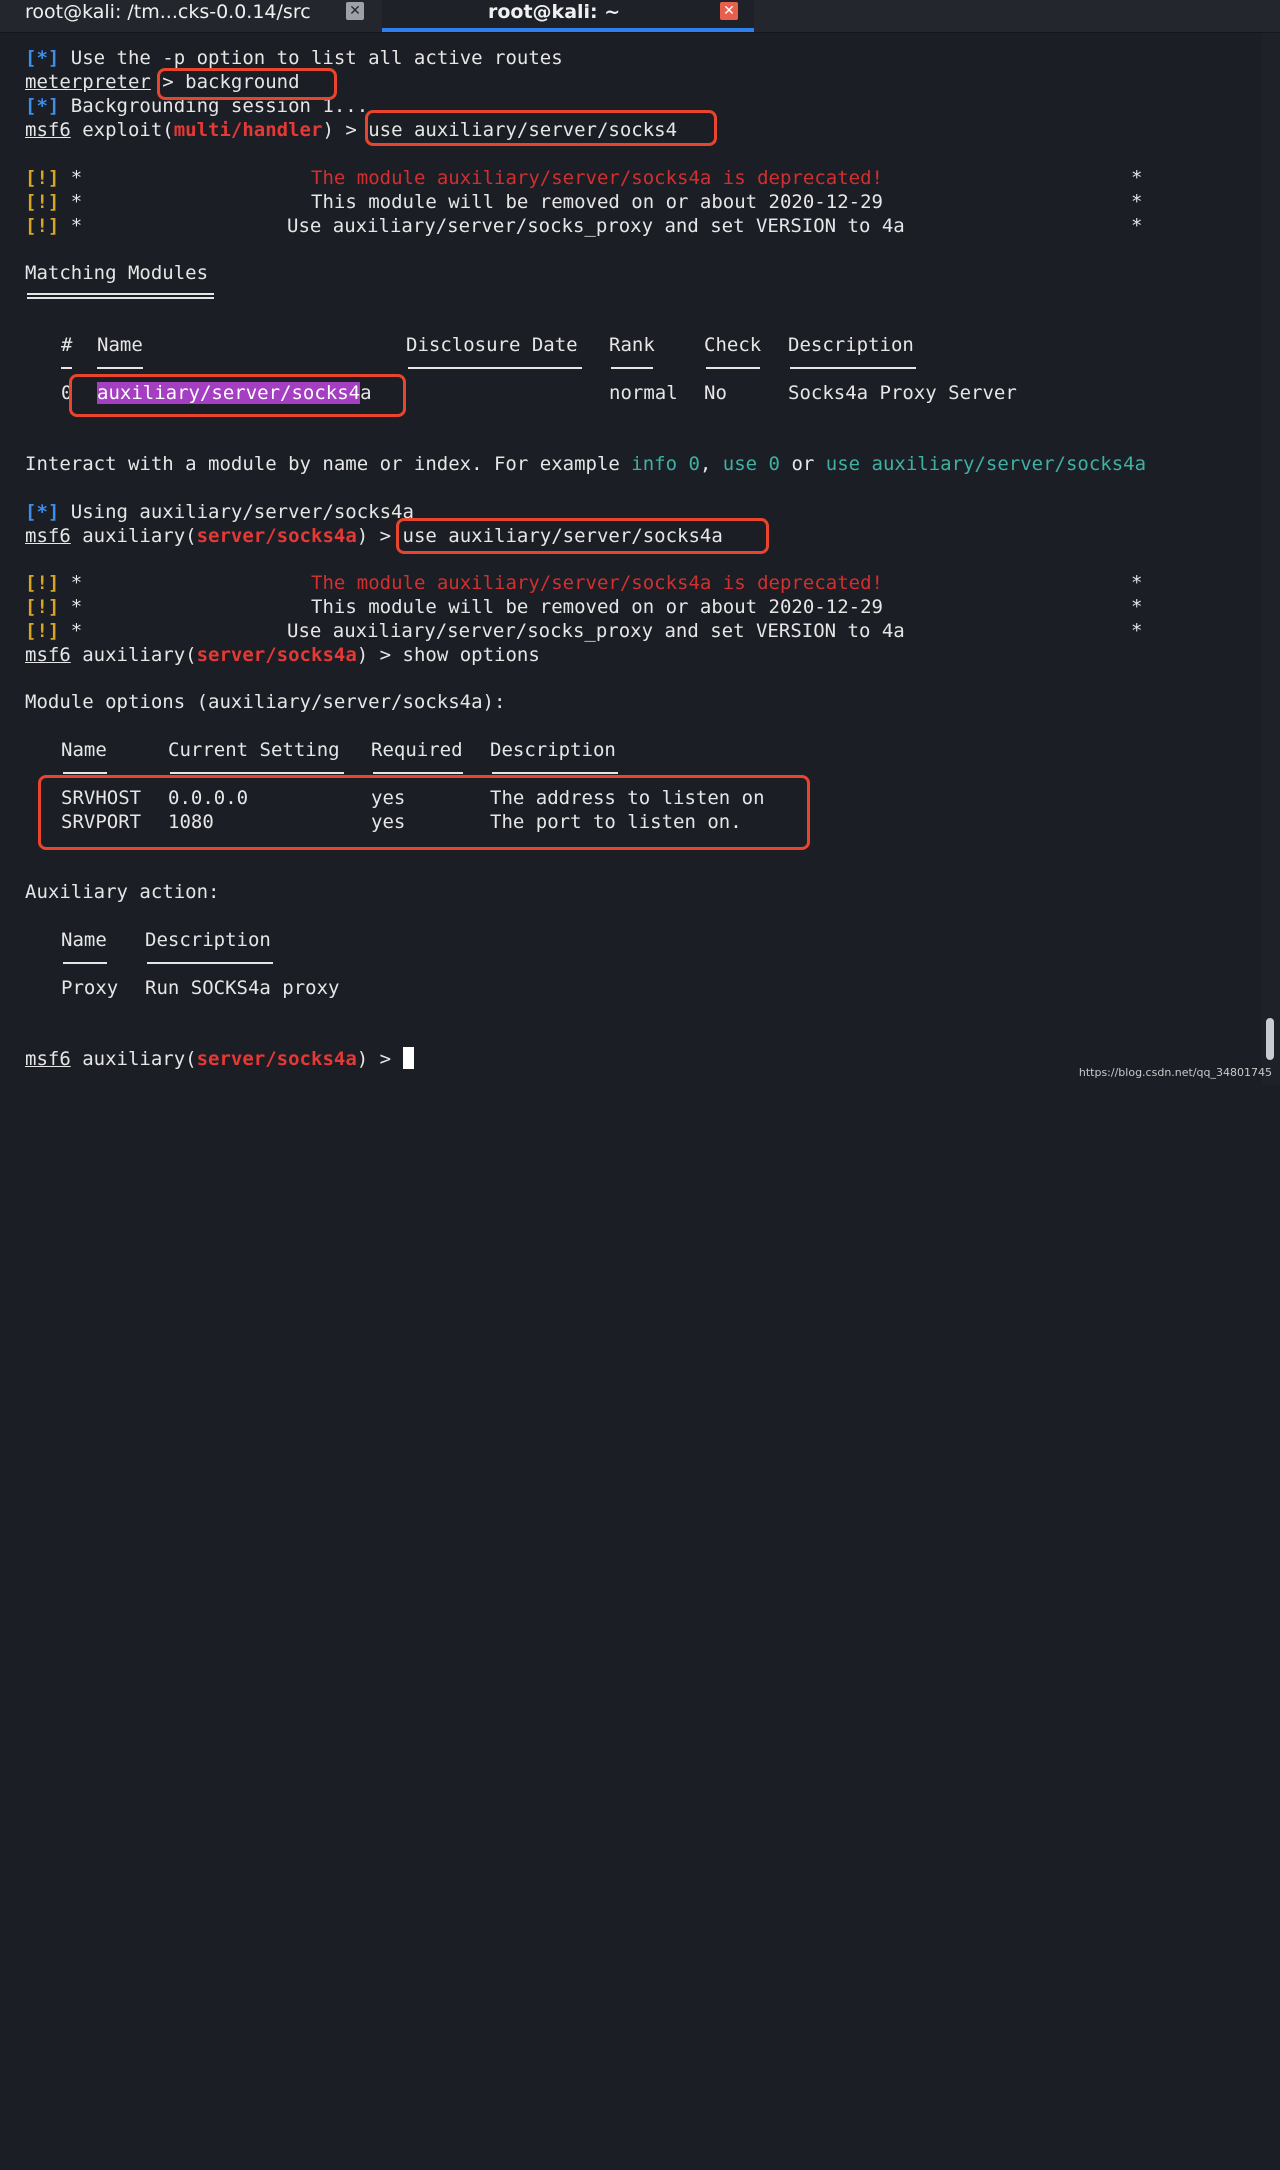 Image resolution: width=1280 pixels, height=2170 pixels. I want to click on col-header-date: Disclosure Date, so click(492, 345).